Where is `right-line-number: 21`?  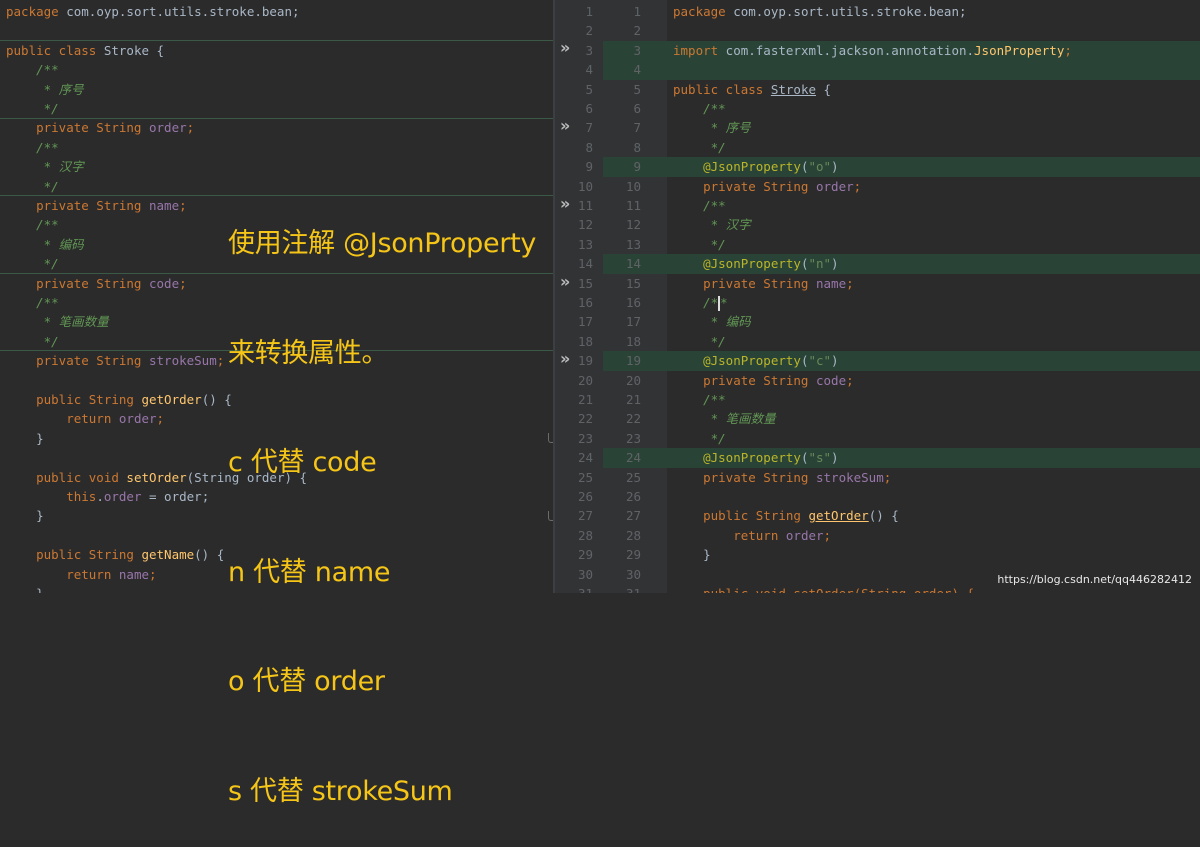
right-line-number: 21 is located at coordinates (633, 399).